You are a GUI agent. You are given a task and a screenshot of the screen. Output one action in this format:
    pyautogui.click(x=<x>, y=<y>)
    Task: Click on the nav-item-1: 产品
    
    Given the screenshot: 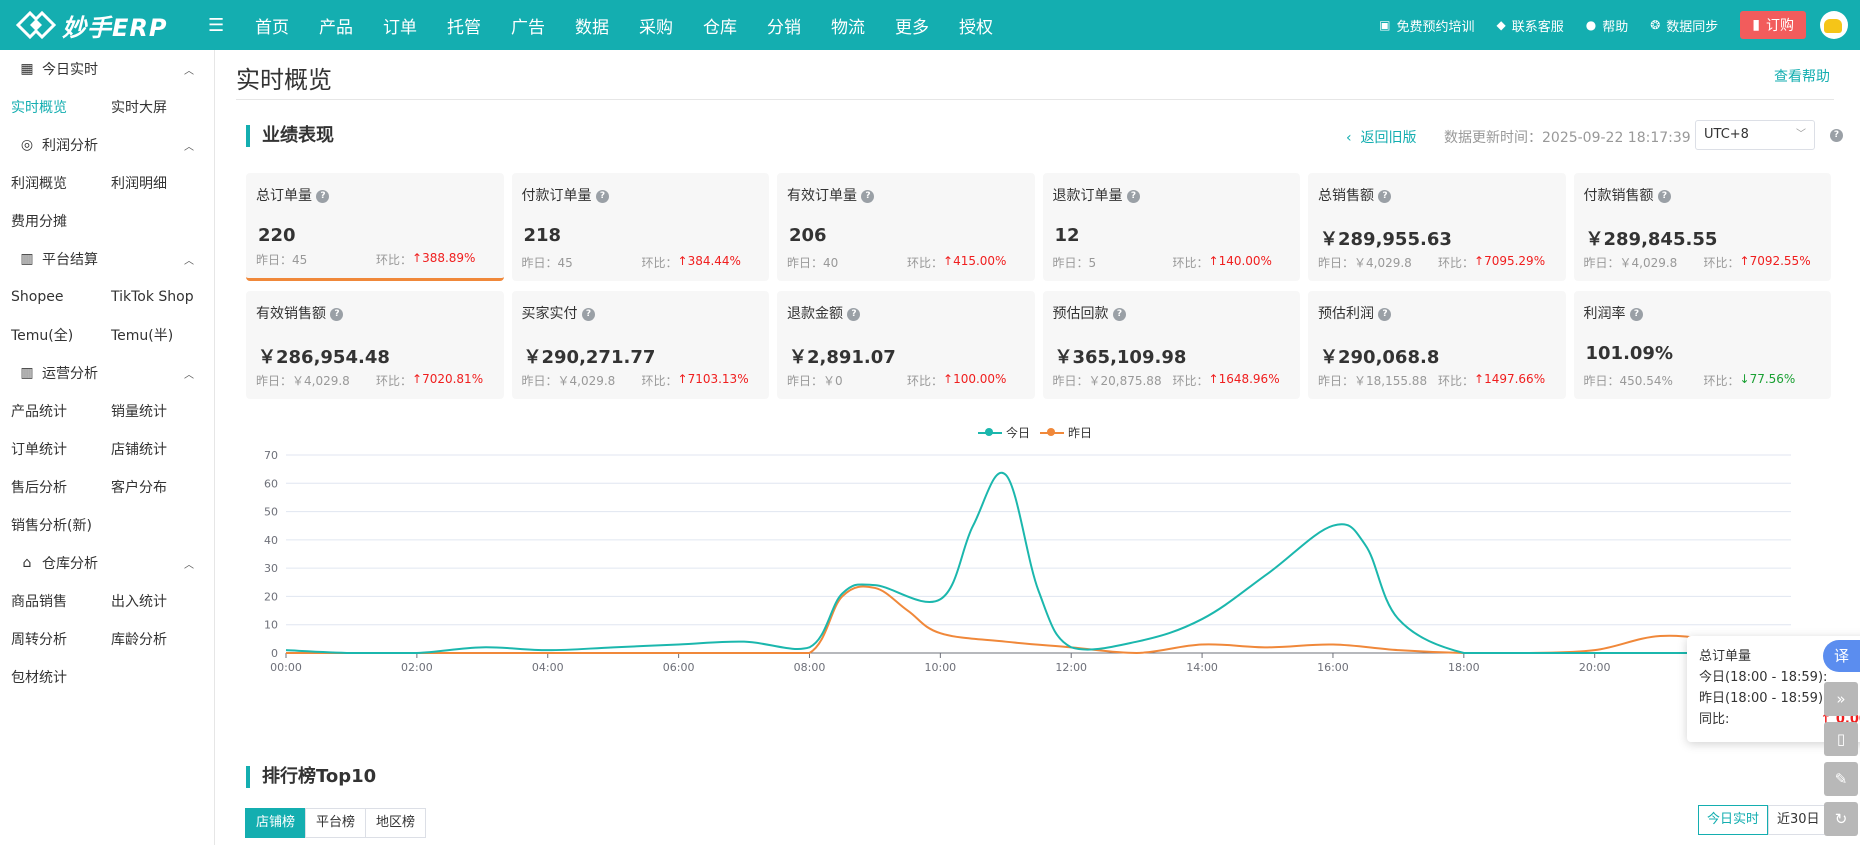 What is the action you would take?
    pyautogui.click(x=336, y=25)
    